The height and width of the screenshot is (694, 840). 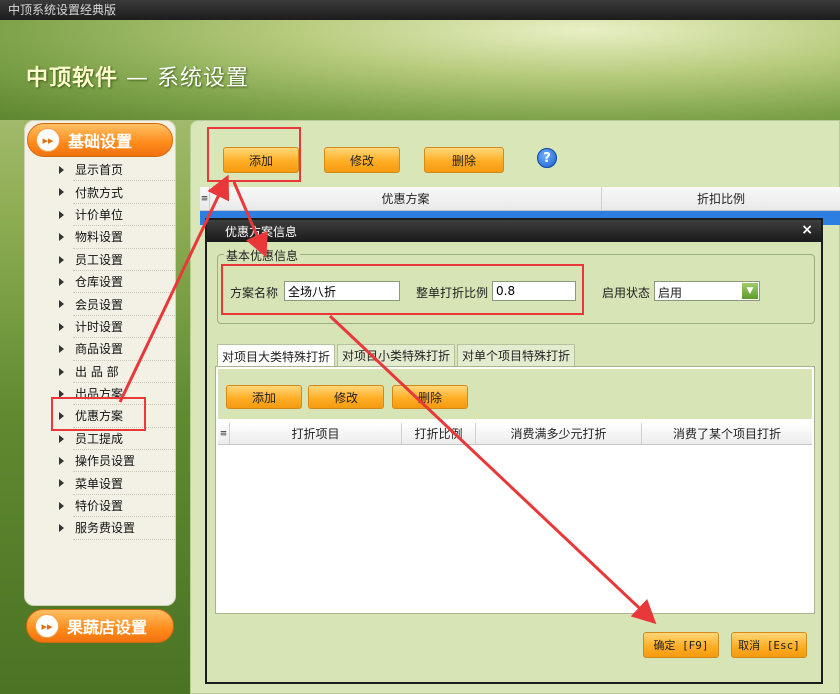 What do you see at coordinates (464, 160) in the screenshot?
I see `delete-button: 删除` at bounding box center [464, 160].